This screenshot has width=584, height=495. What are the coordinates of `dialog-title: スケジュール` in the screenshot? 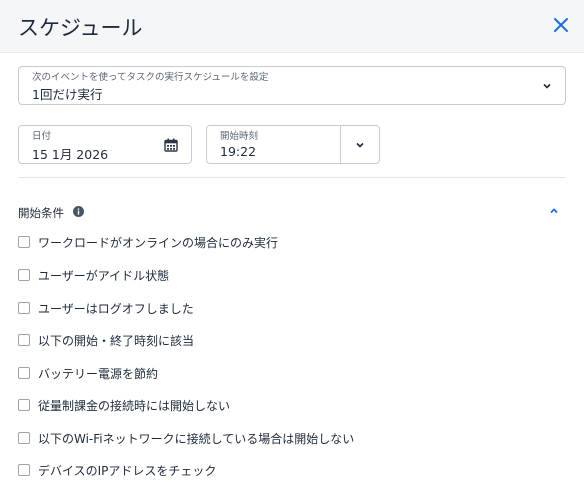 It's located at (80, 28).